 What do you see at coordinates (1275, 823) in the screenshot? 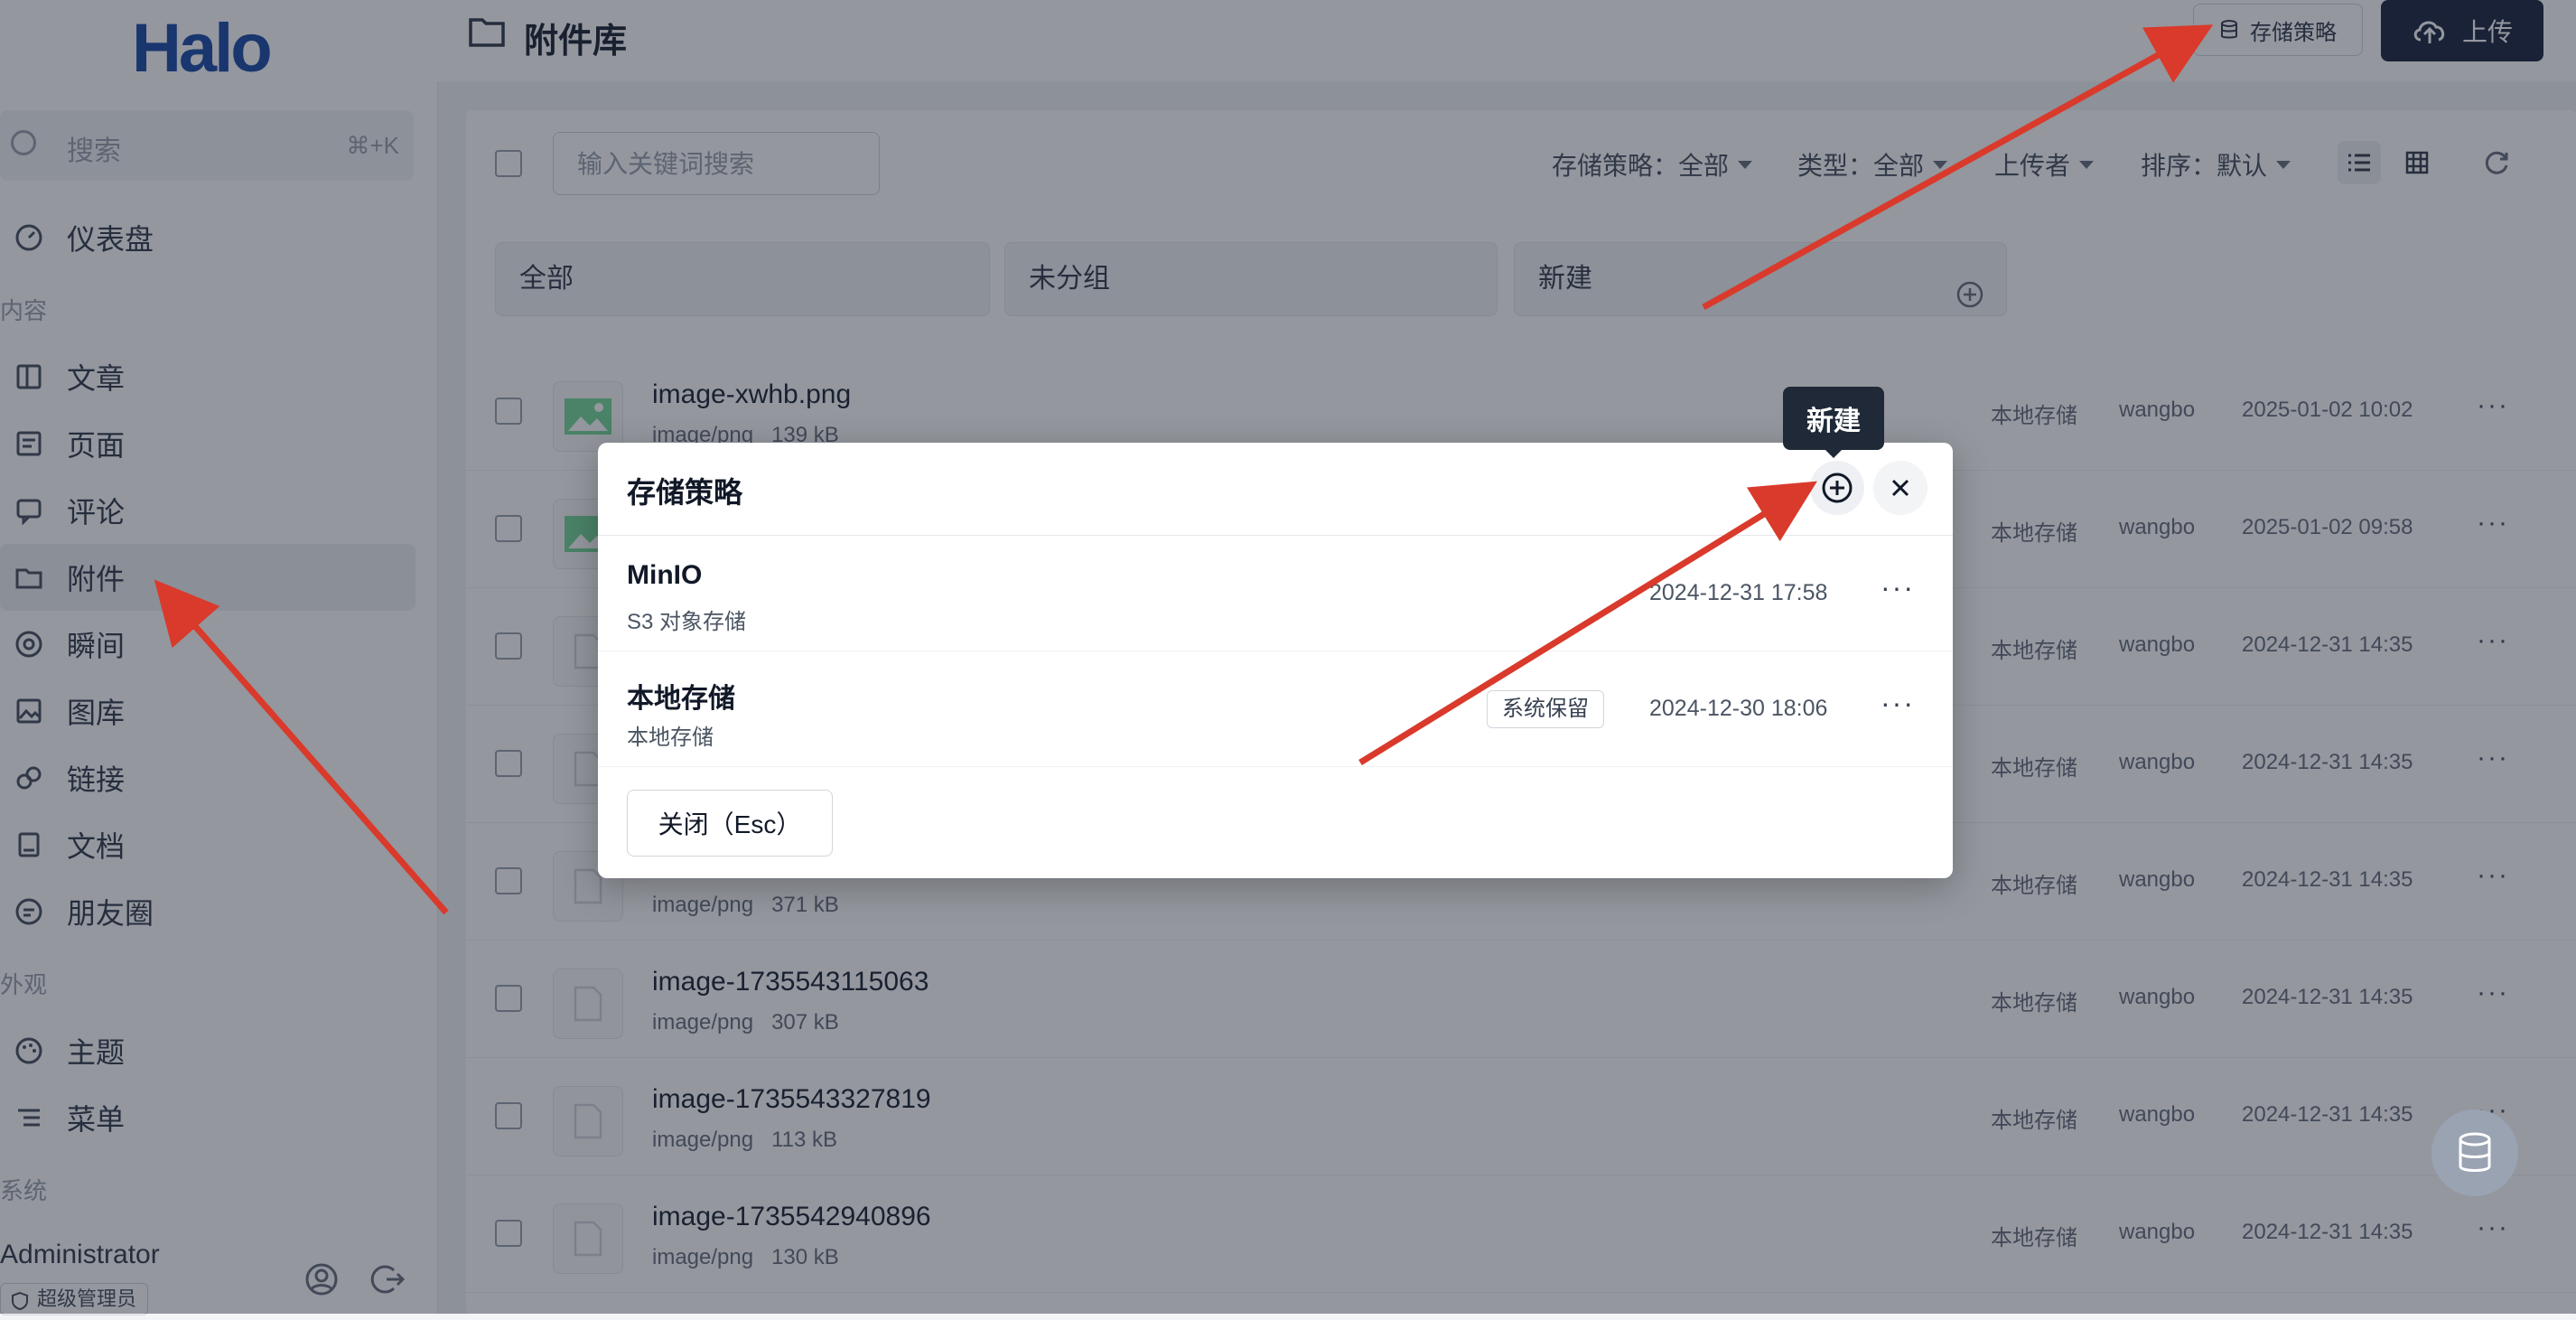
I see `dialog-footer: 关闭（Esc）` at bounding box center [1275, 823].